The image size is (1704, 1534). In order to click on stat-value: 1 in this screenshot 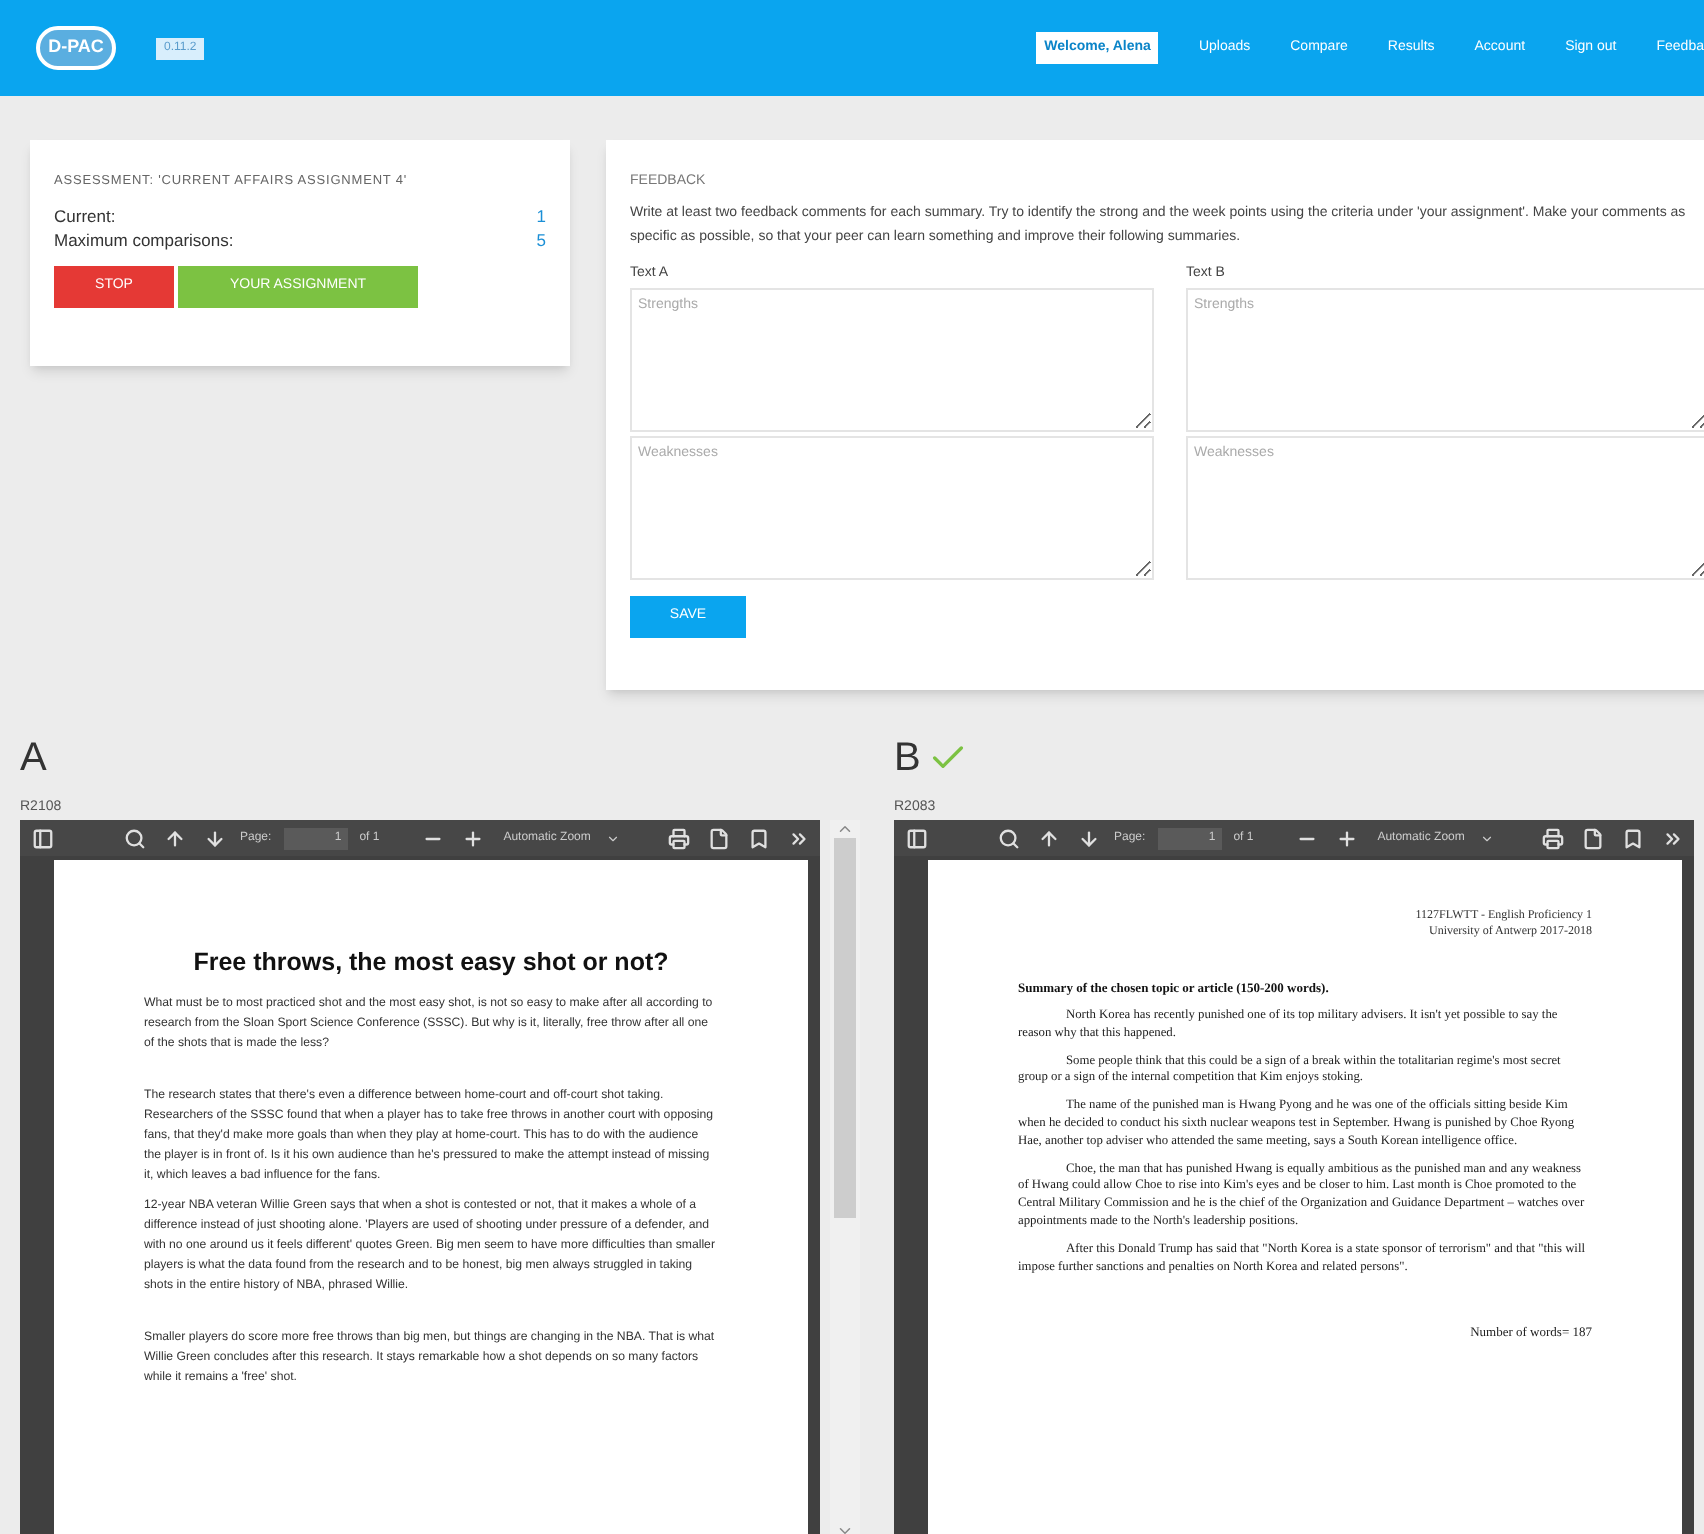, I will do `click(541, 215)`.